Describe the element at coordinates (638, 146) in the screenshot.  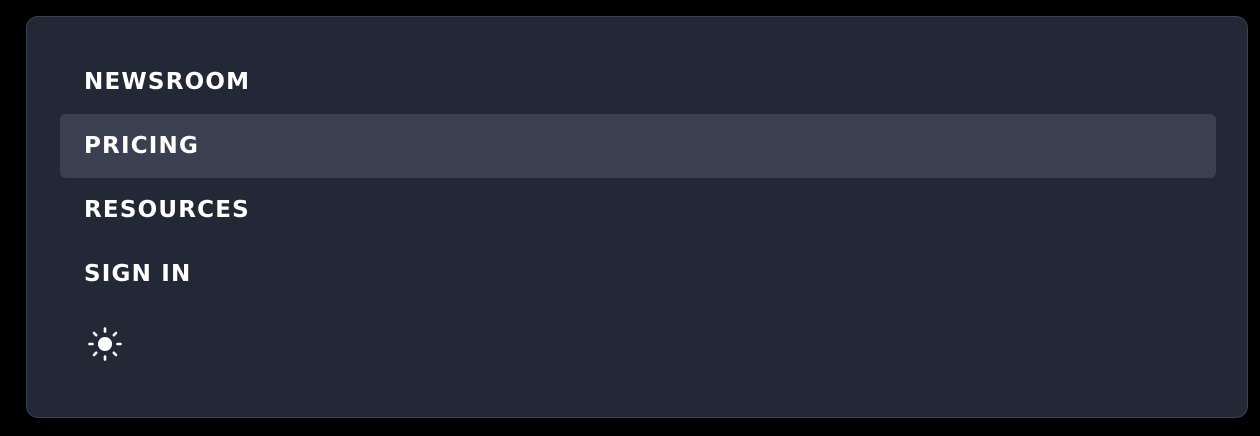
I see `menu-item-pricing: PRICING` at that location.